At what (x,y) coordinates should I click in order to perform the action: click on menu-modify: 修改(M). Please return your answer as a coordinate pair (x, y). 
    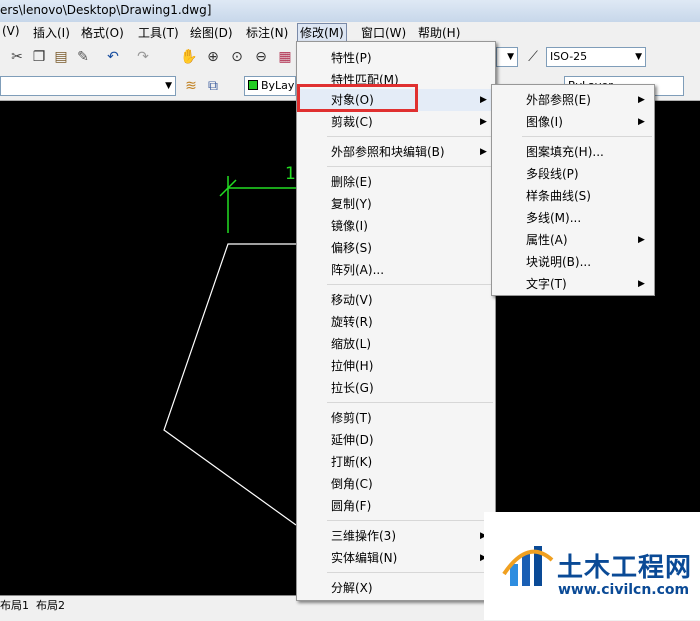
    Looking at the image, I should click on (322, 32).